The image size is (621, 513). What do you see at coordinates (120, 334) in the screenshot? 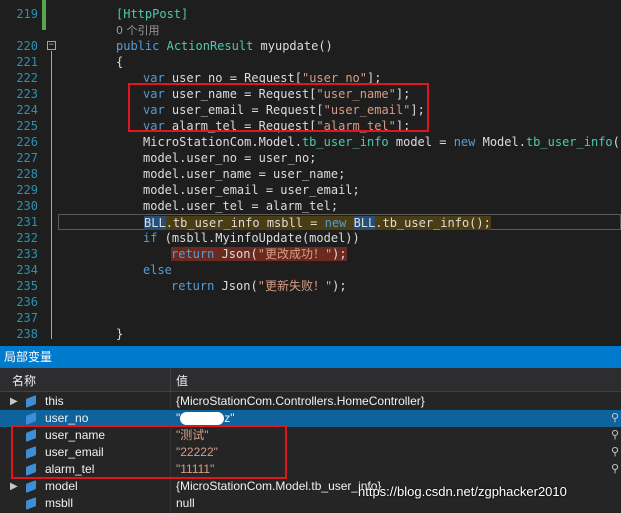
I see `code-text: }` at bounding box center [120, 334].